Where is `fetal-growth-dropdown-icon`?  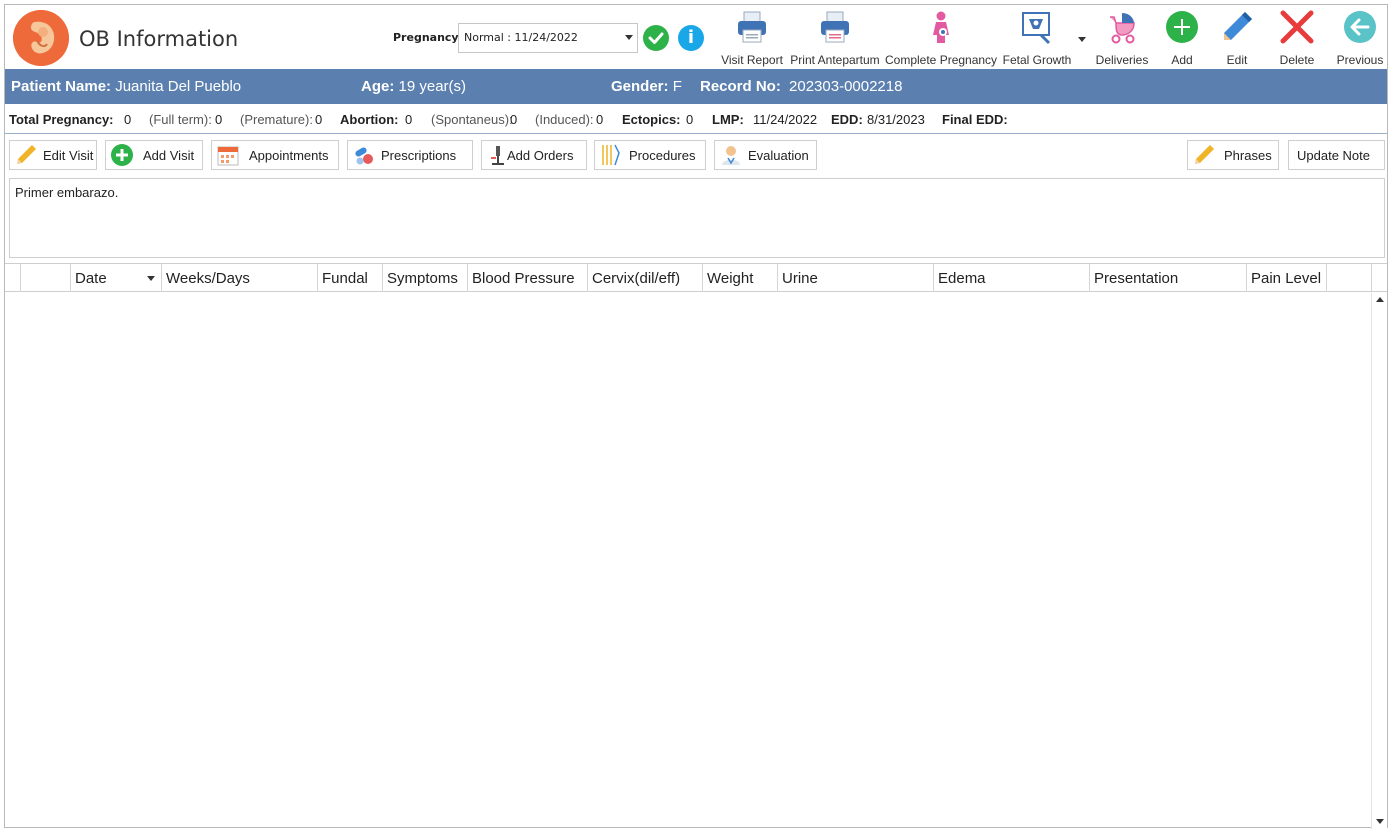 fetal-growth-dropdown-icon is located at coordinates (1082, 39).